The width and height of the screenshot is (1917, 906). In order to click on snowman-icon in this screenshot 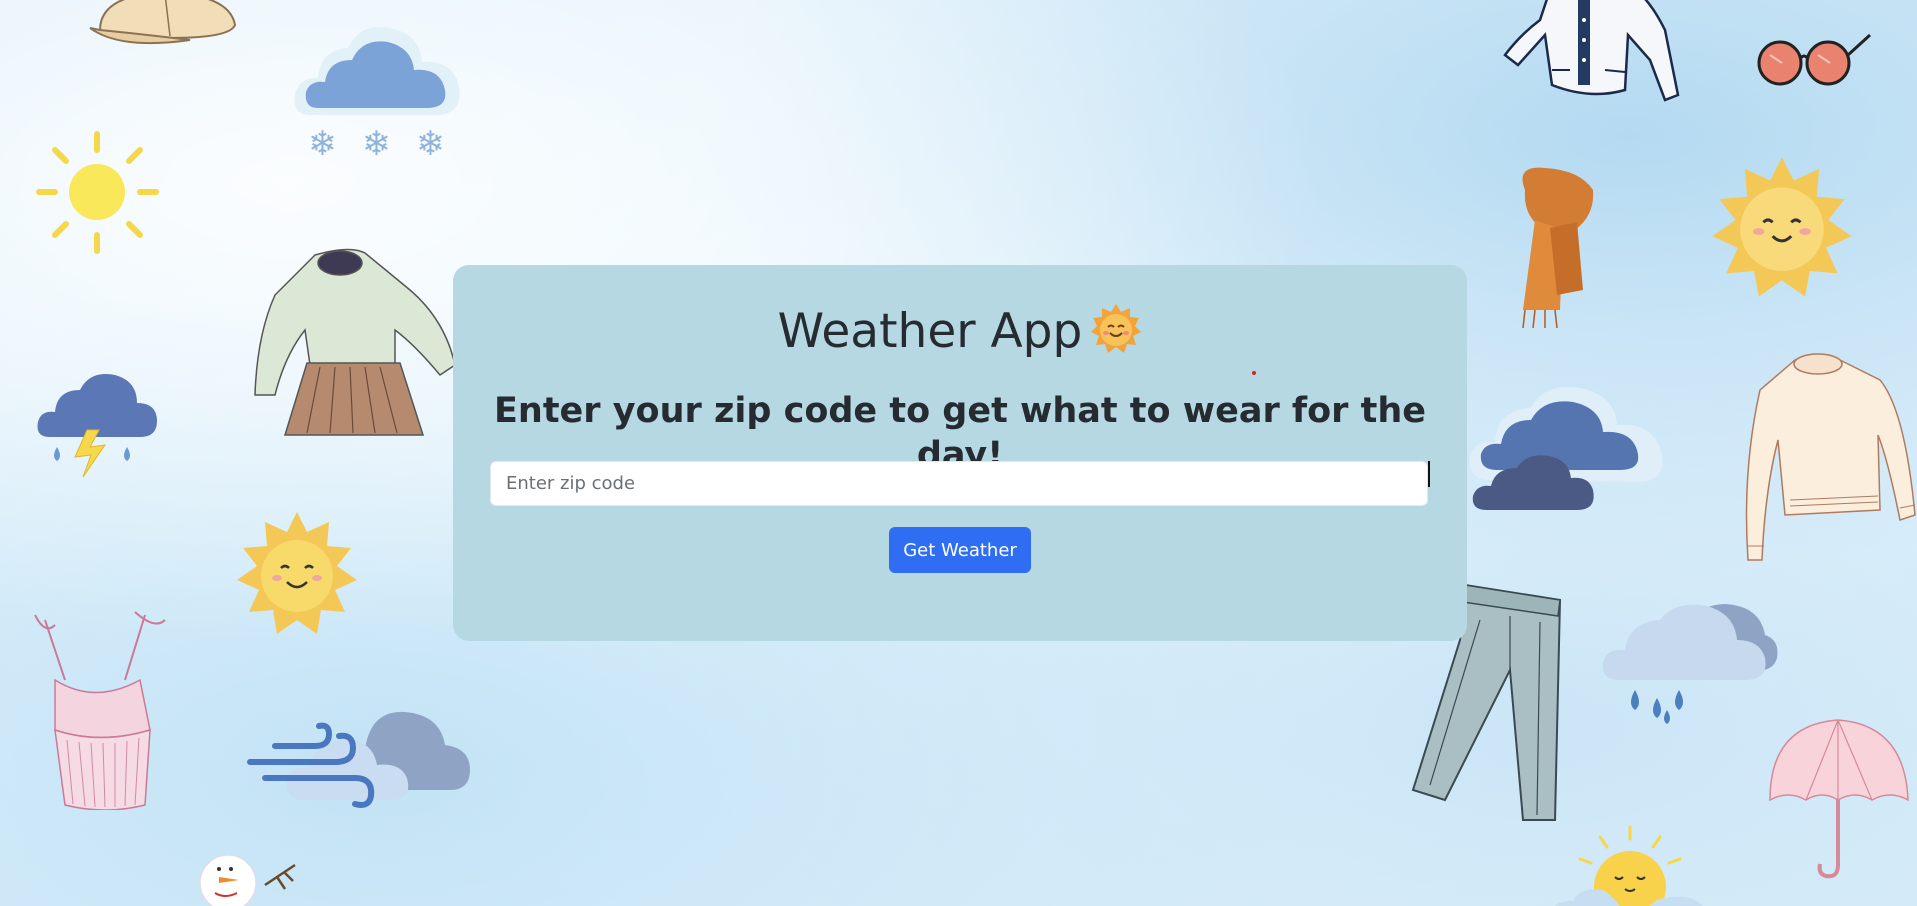, I will do `click(247, 880)`.